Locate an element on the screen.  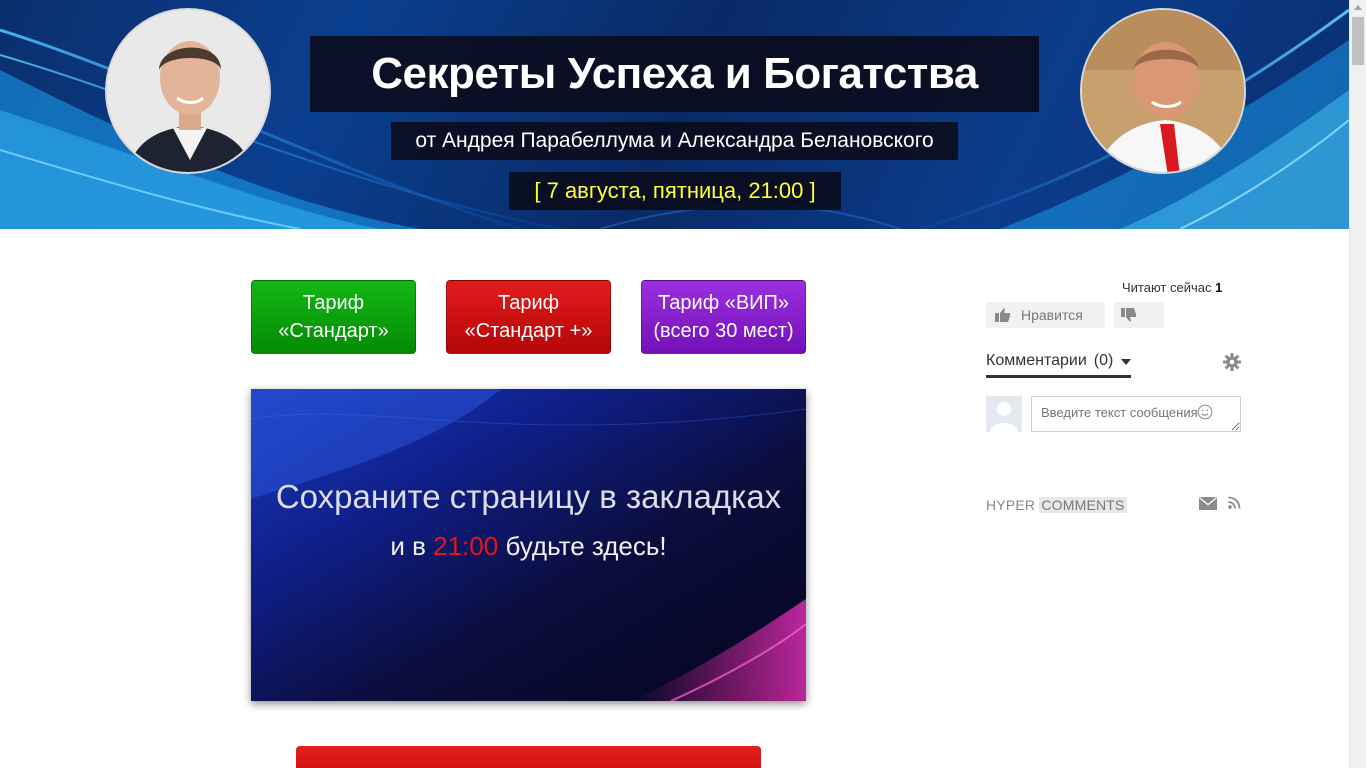
tariff-vip-line2: (всего 30 мест) is located at coordinates (723, 331).